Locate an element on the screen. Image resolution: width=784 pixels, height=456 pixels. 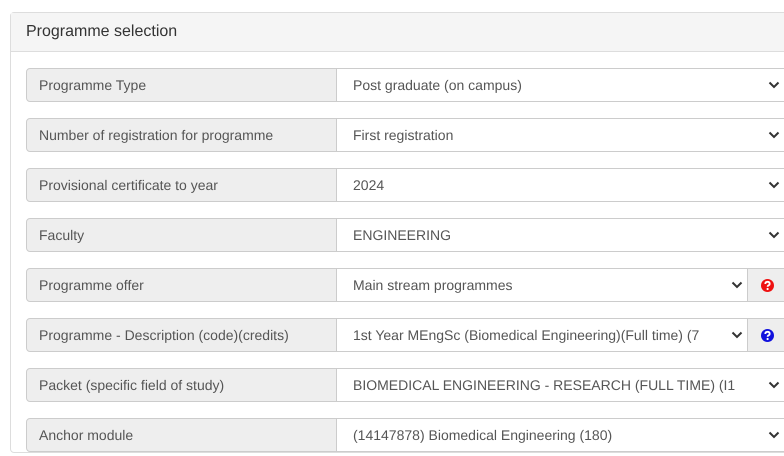
field-label: Number of registration for programme is located at coordinates (181, 135).